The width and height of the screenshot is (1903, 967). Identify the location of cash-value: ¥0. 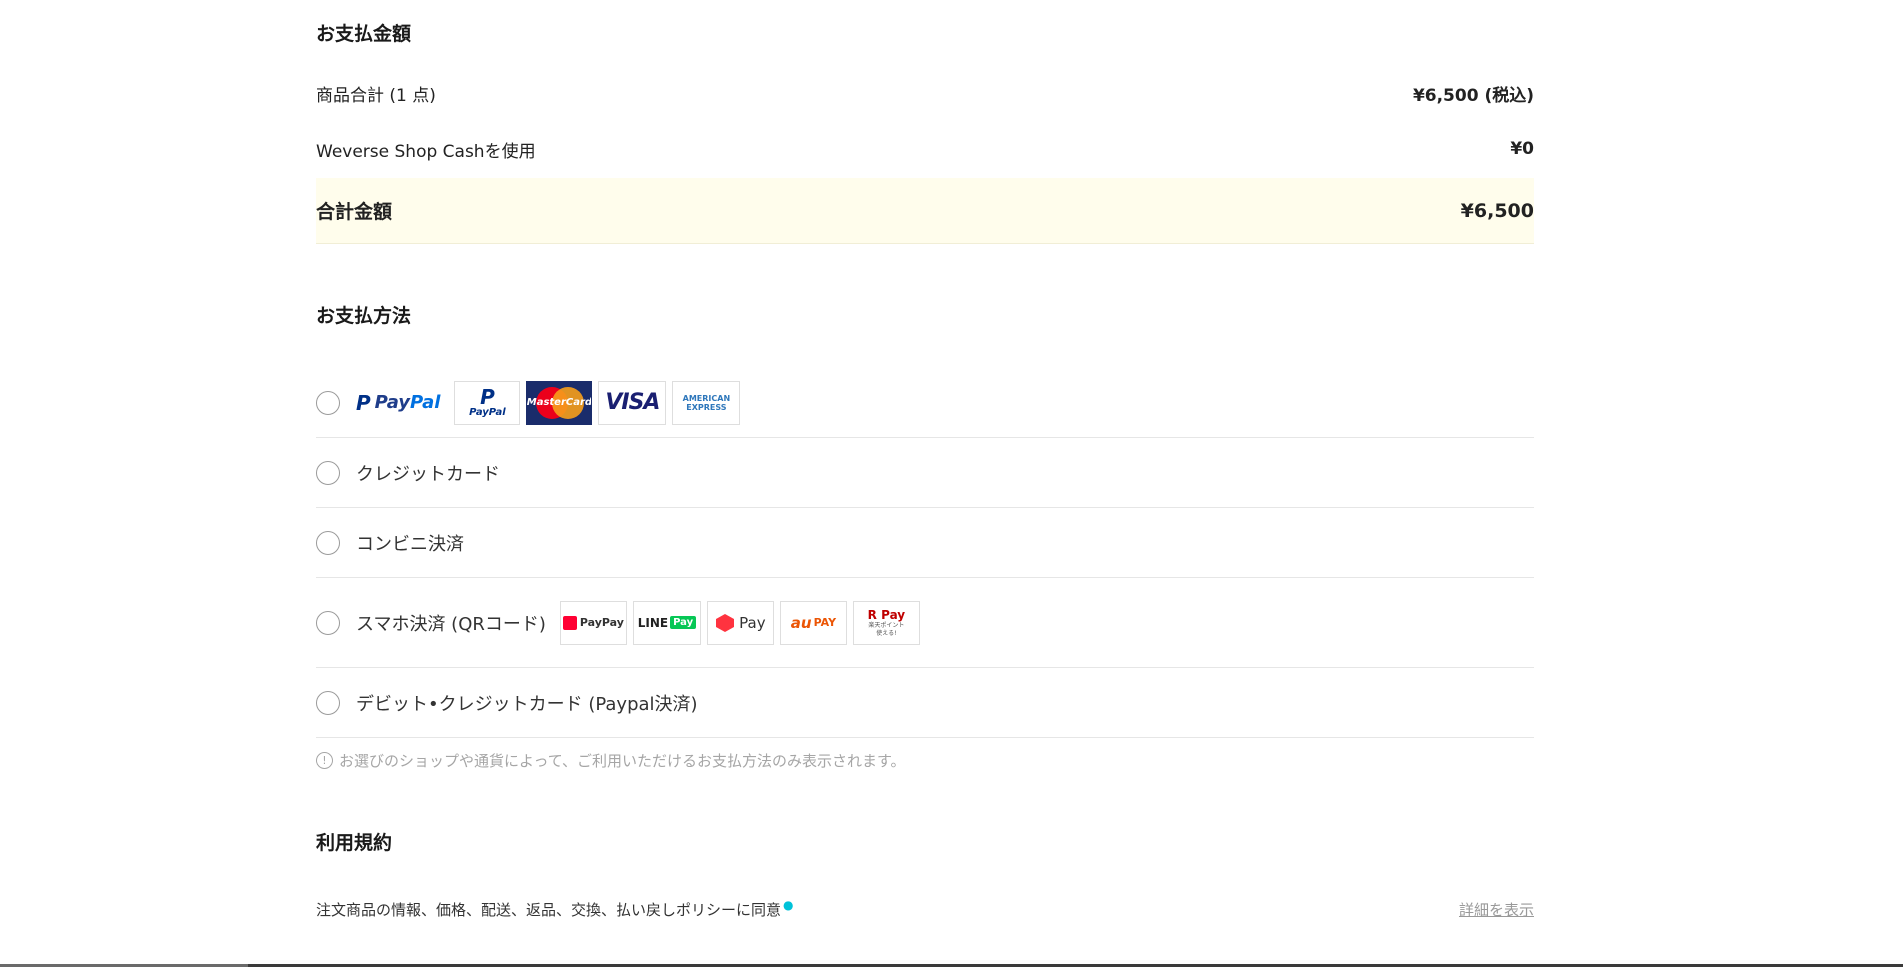
(1522, 149).